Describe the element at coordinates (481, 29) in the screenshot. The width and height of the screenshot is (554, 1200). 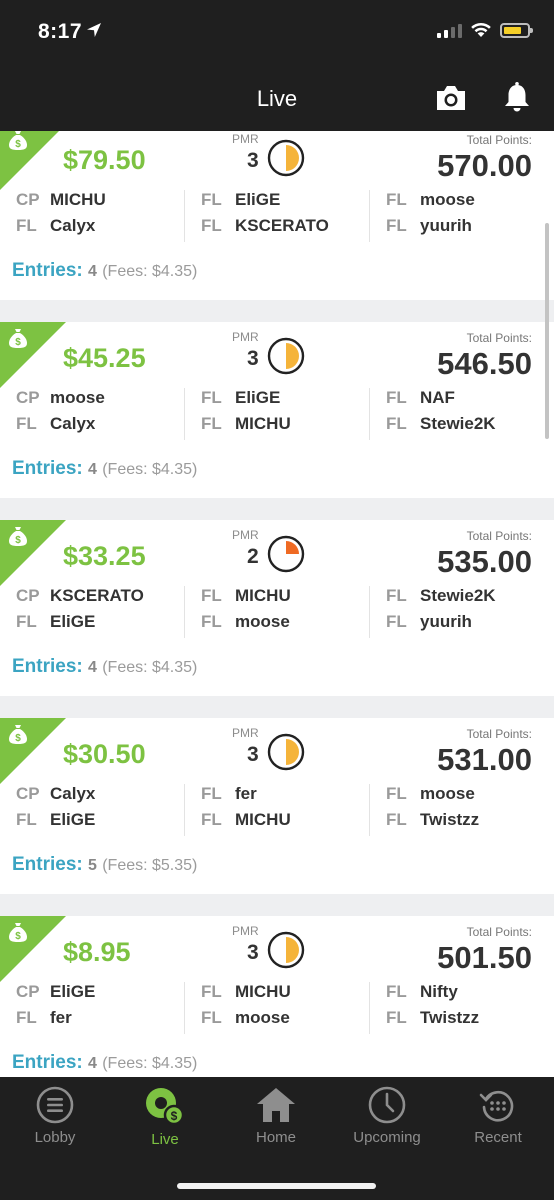
I see `wifi-icon` at that location.